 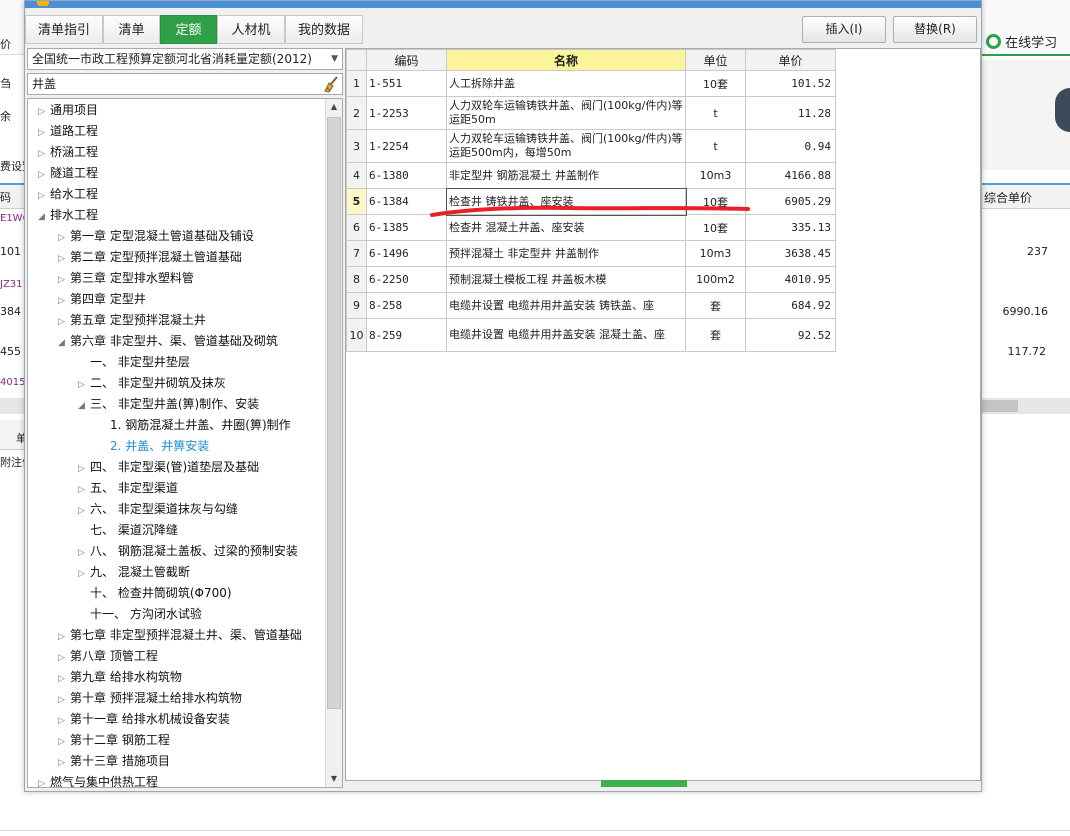 What do you see at coordinates (566, 146) in the screenshot?
I see `name-cell: 人力双轮车运输铸铁井盖、阀门(100kg/件内)等 运距500m内，每增50m` at bounding box center [566, 146].